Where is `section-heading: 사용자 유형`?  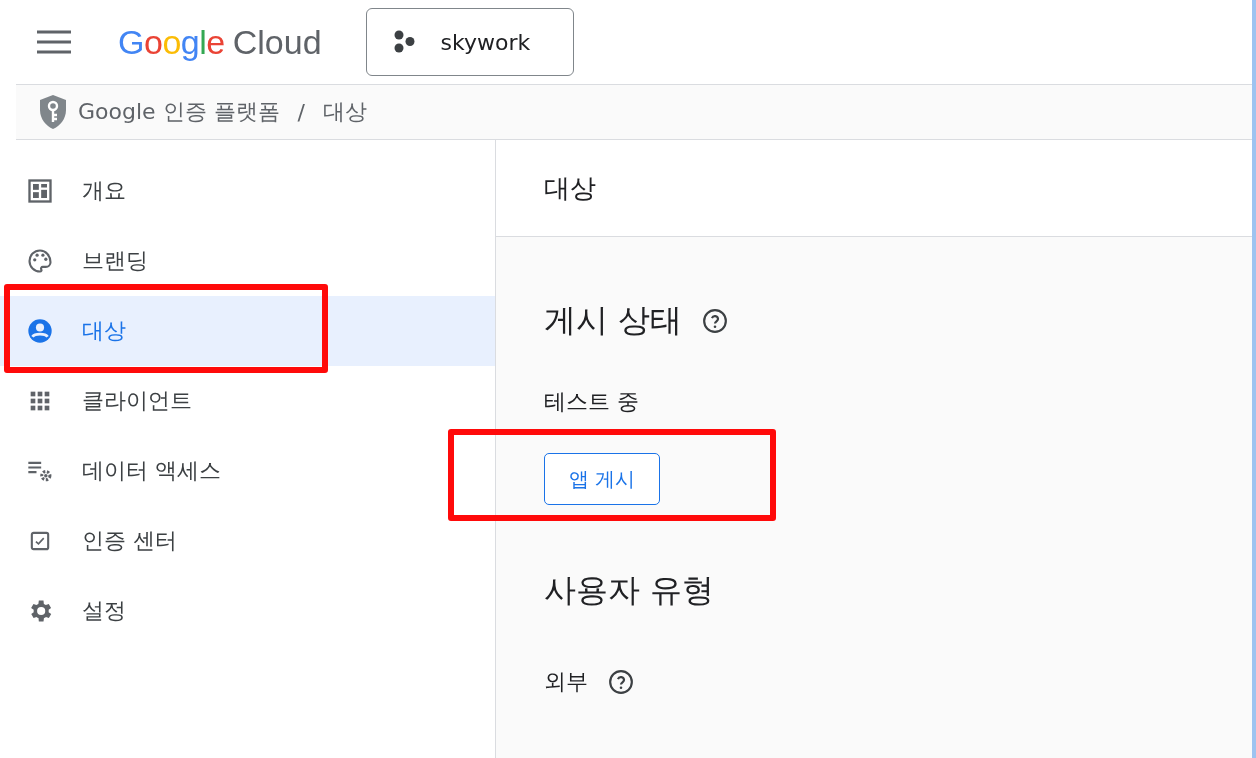 section-heading: 사용자 유형 is located at coordinates (629, 590).